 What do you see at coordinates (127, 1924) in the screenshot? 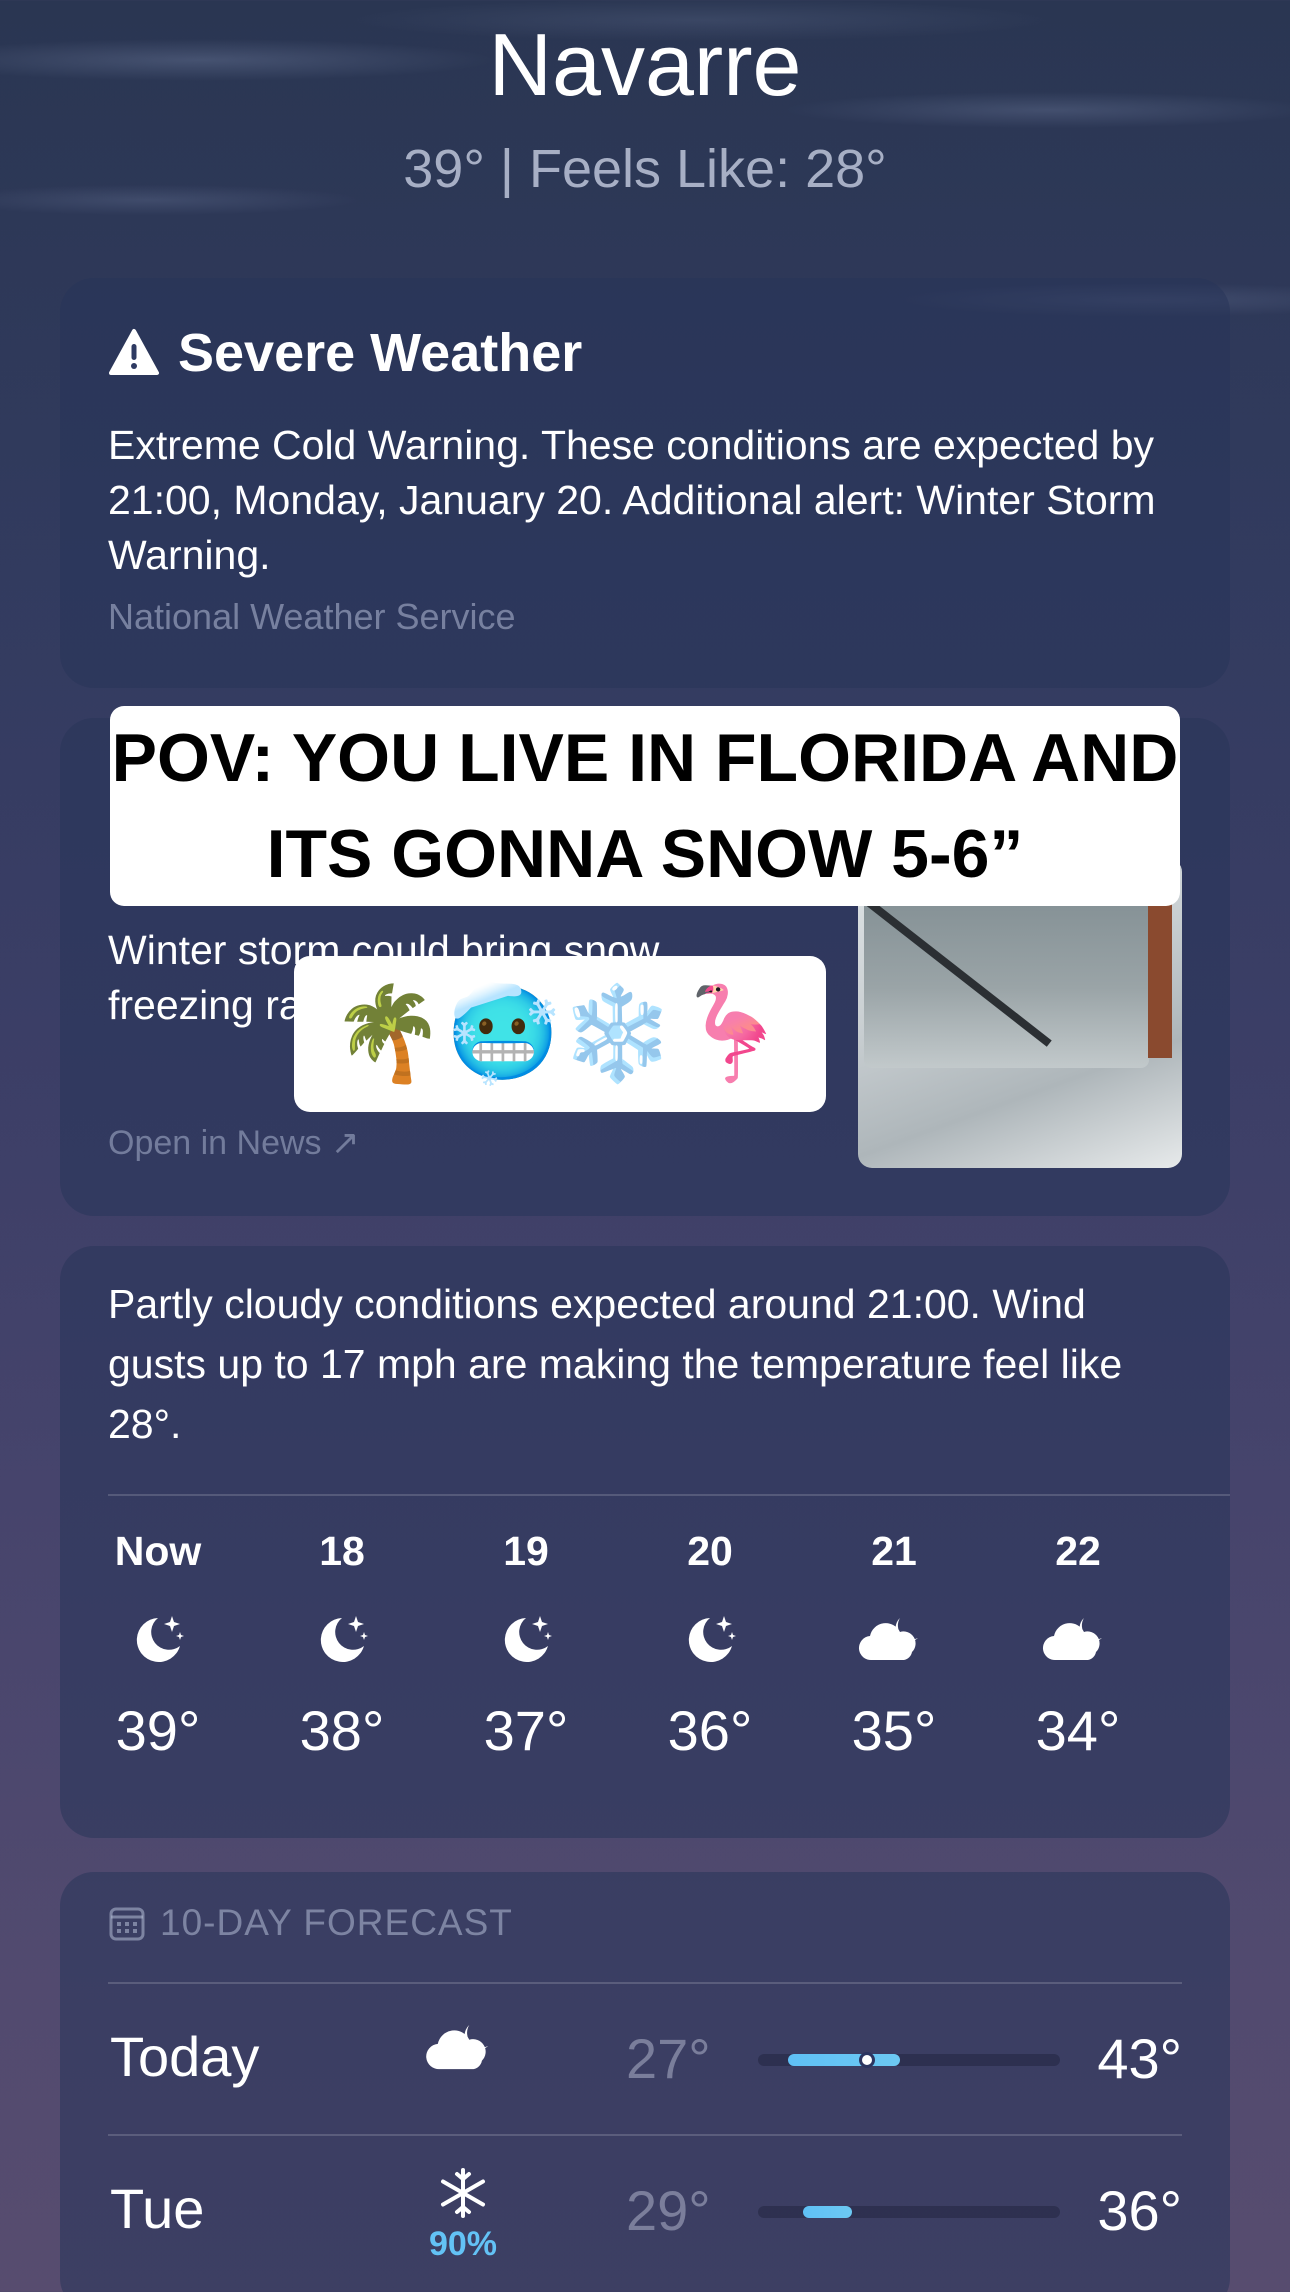
I see `calendar-icon` at bounding box center [127, 1924].